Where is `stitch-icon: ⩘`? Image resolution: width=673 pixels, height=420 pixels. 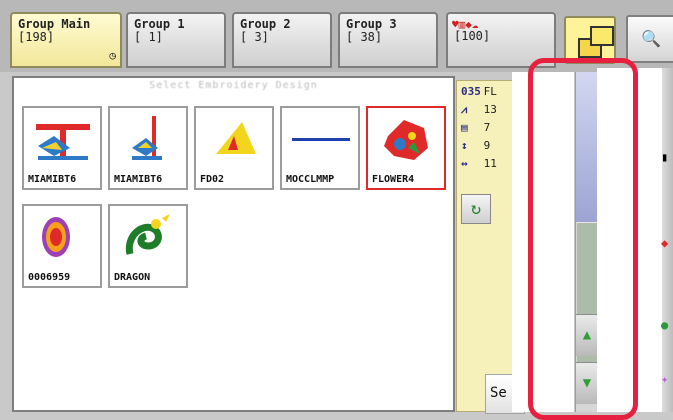
stitch-icon: ⩘ is located at coordinates (464, 109).